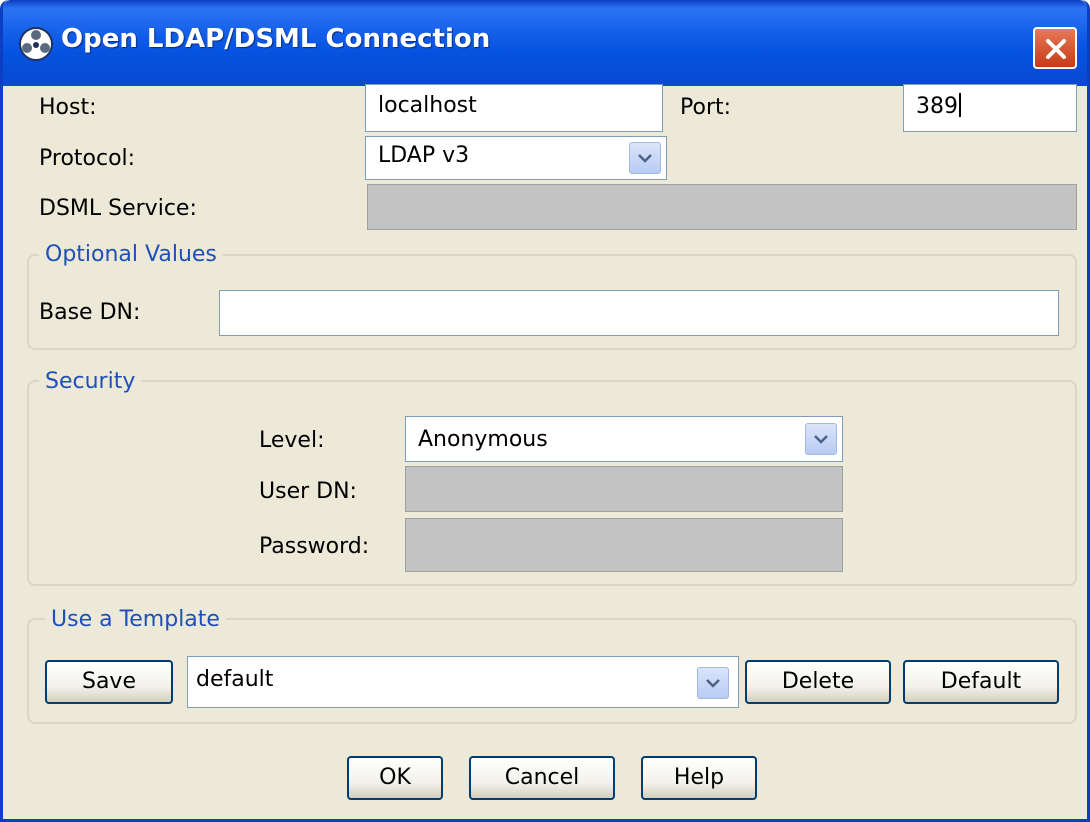 This screenshot has width=1090, height=822. Describe the element at coordinates (427, 105) in the screenshot. I see `host-value: localhost` at that location.